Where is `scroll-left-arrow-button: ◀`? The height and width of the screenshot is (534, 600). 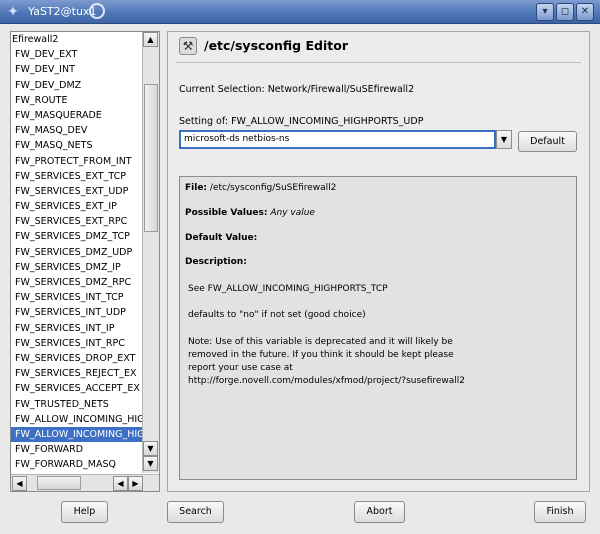
scroll-left-arrow-button: ◀ is located at coordinates (120, 483).